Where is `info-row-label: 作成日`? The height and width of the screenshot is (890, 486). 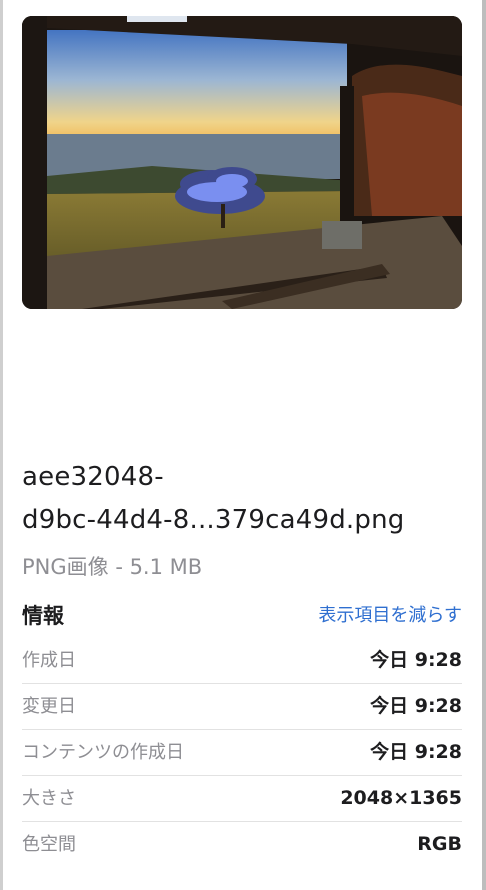 info-row-label: 作成日 is located at coordinates (49, 660).